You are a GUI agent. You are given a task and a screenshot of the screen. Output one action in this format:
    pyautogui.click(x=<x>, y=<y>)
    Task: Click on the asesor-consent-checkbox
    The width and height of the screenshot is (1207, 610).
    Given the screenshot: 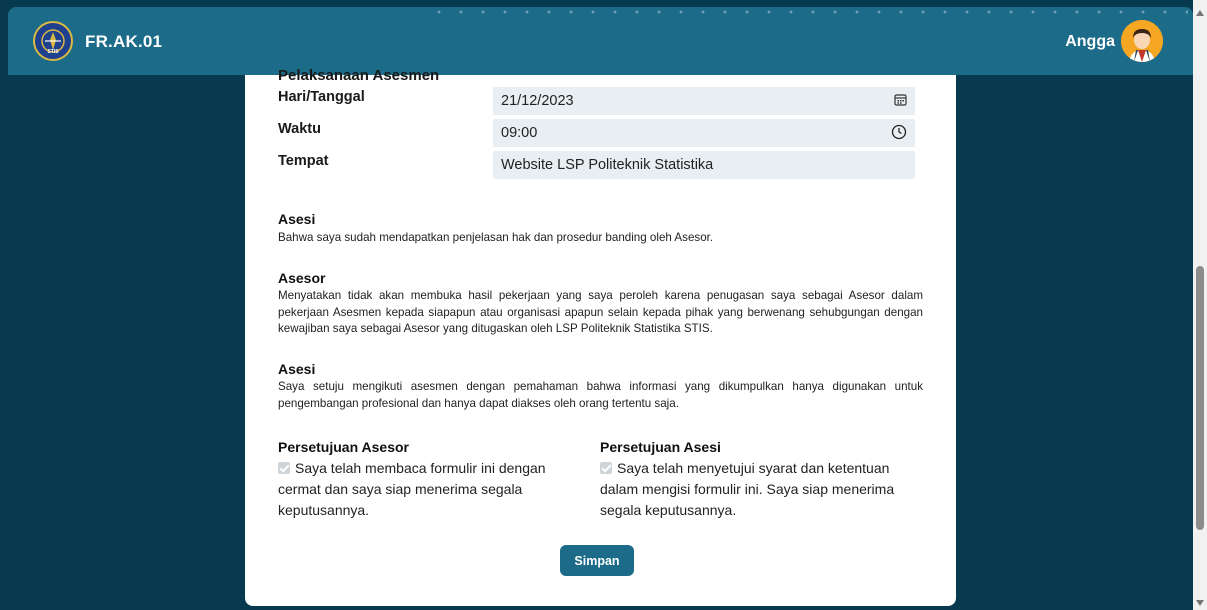 What is the action you would take?
    pyautogui.click(x=284, y=468)
    